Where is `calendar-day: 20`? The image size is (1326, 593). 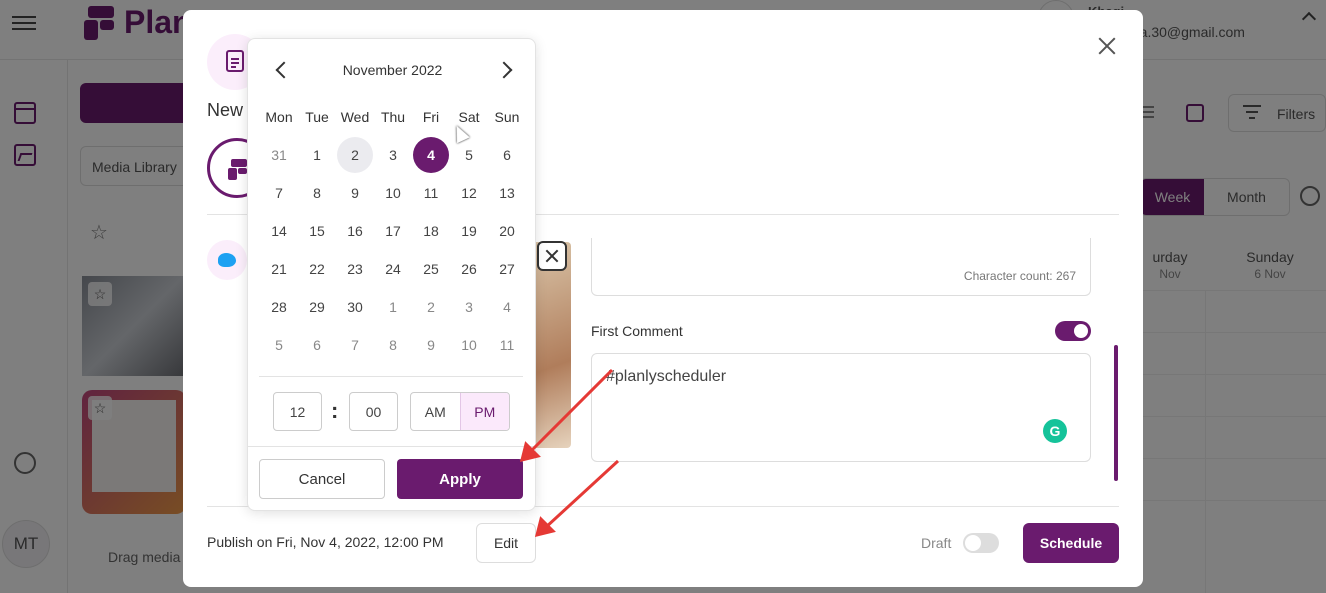
calendar-day: 20 is located at coordinates (507, 231).